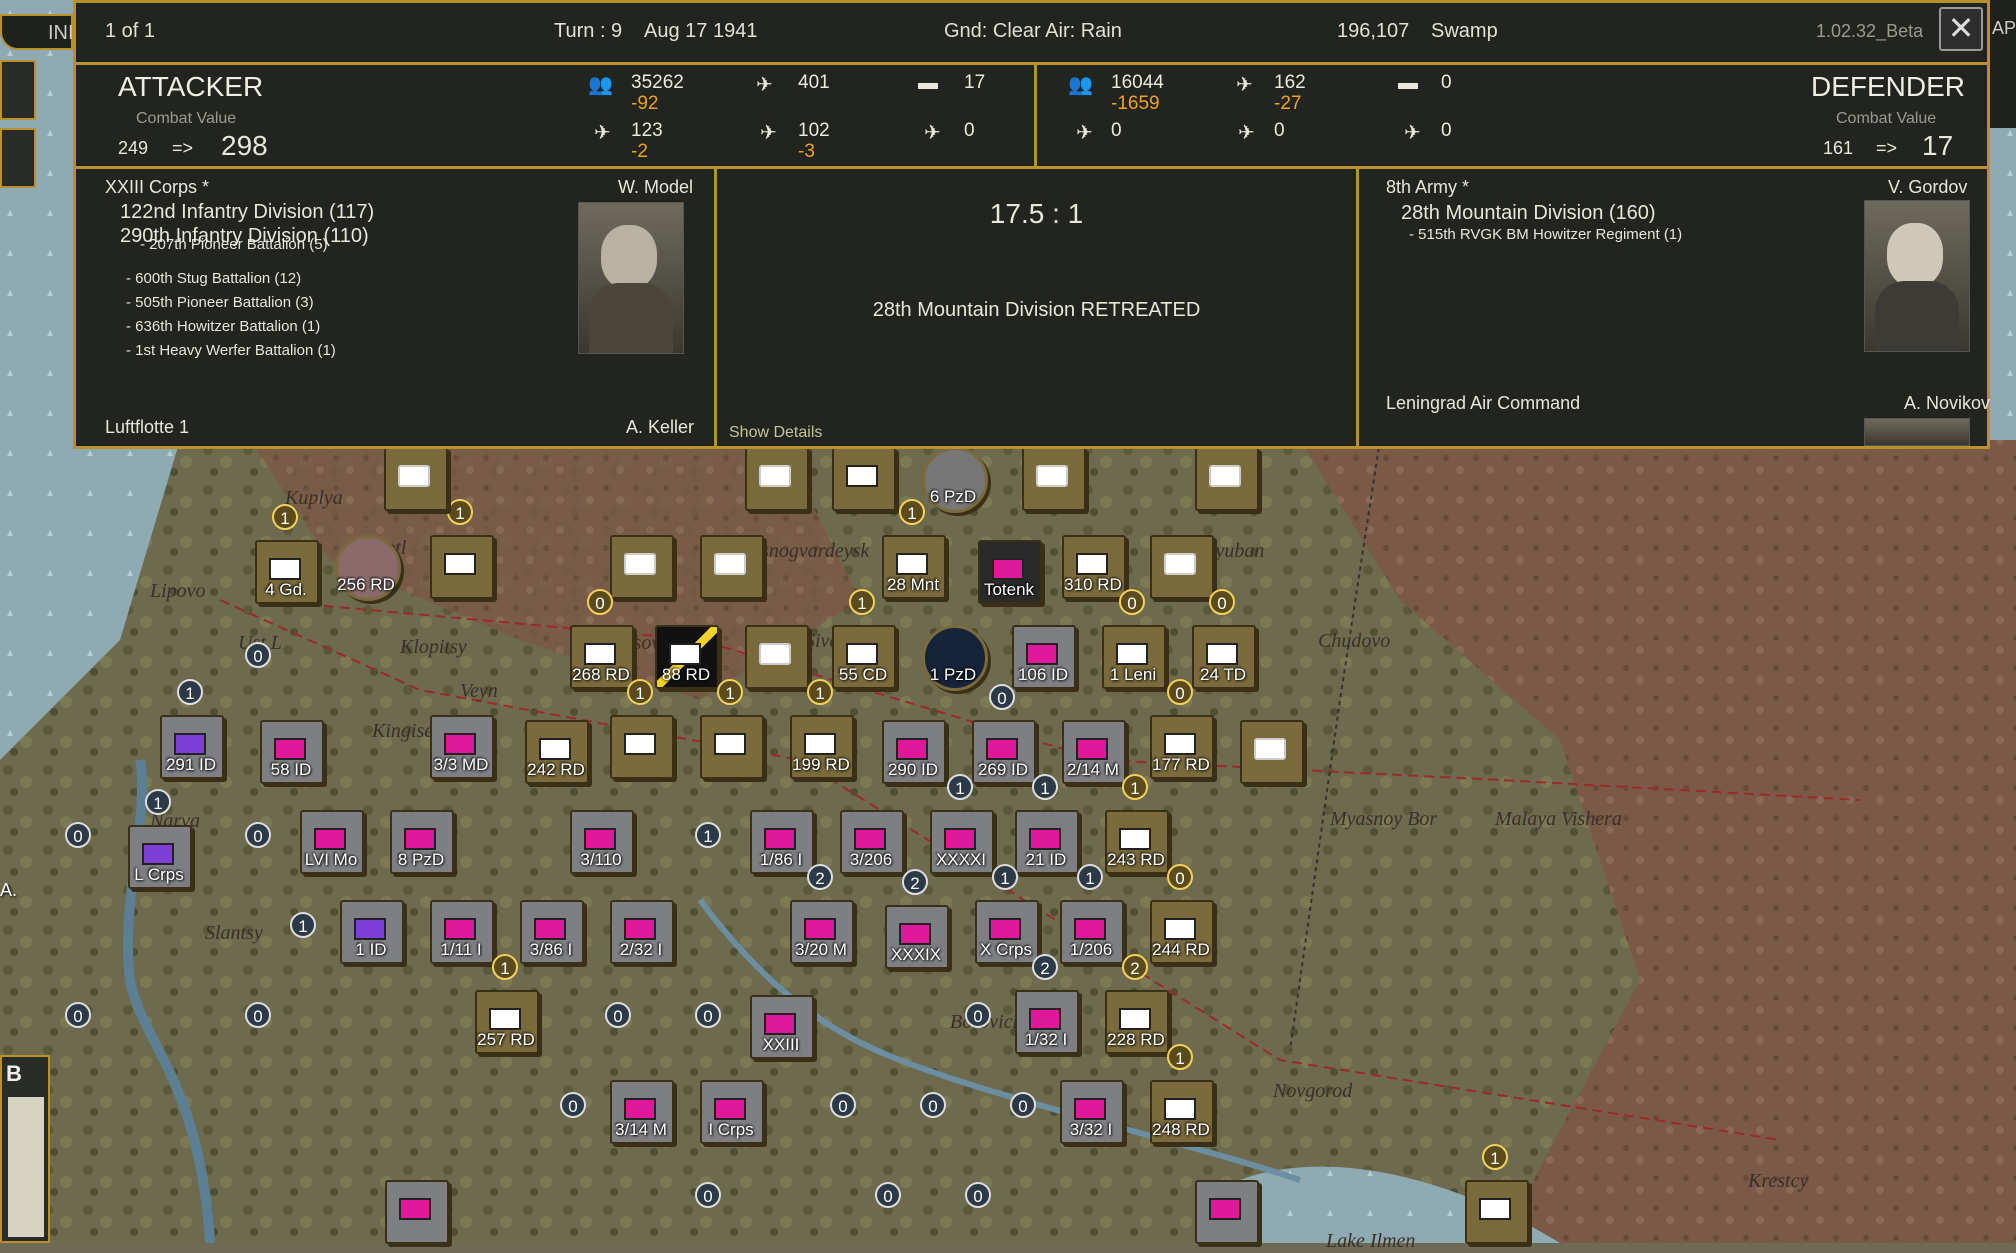 The width and height of the screenshot is (2016, 1253). Describe the element at coordinates (37, 32) in the screenshot. I see `info-tab: INI` at that location.